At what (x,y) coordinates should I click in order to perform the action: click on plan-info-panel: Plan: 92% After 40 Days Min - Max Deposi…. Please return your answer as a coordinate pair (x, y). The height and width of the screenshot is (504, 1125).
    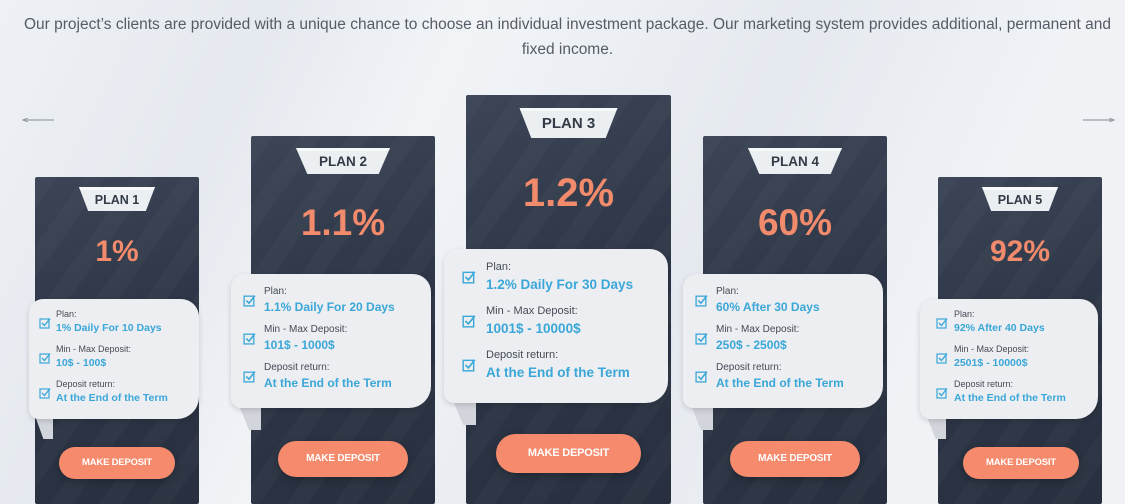
    Looking at the image, I should click on (1009, 359).